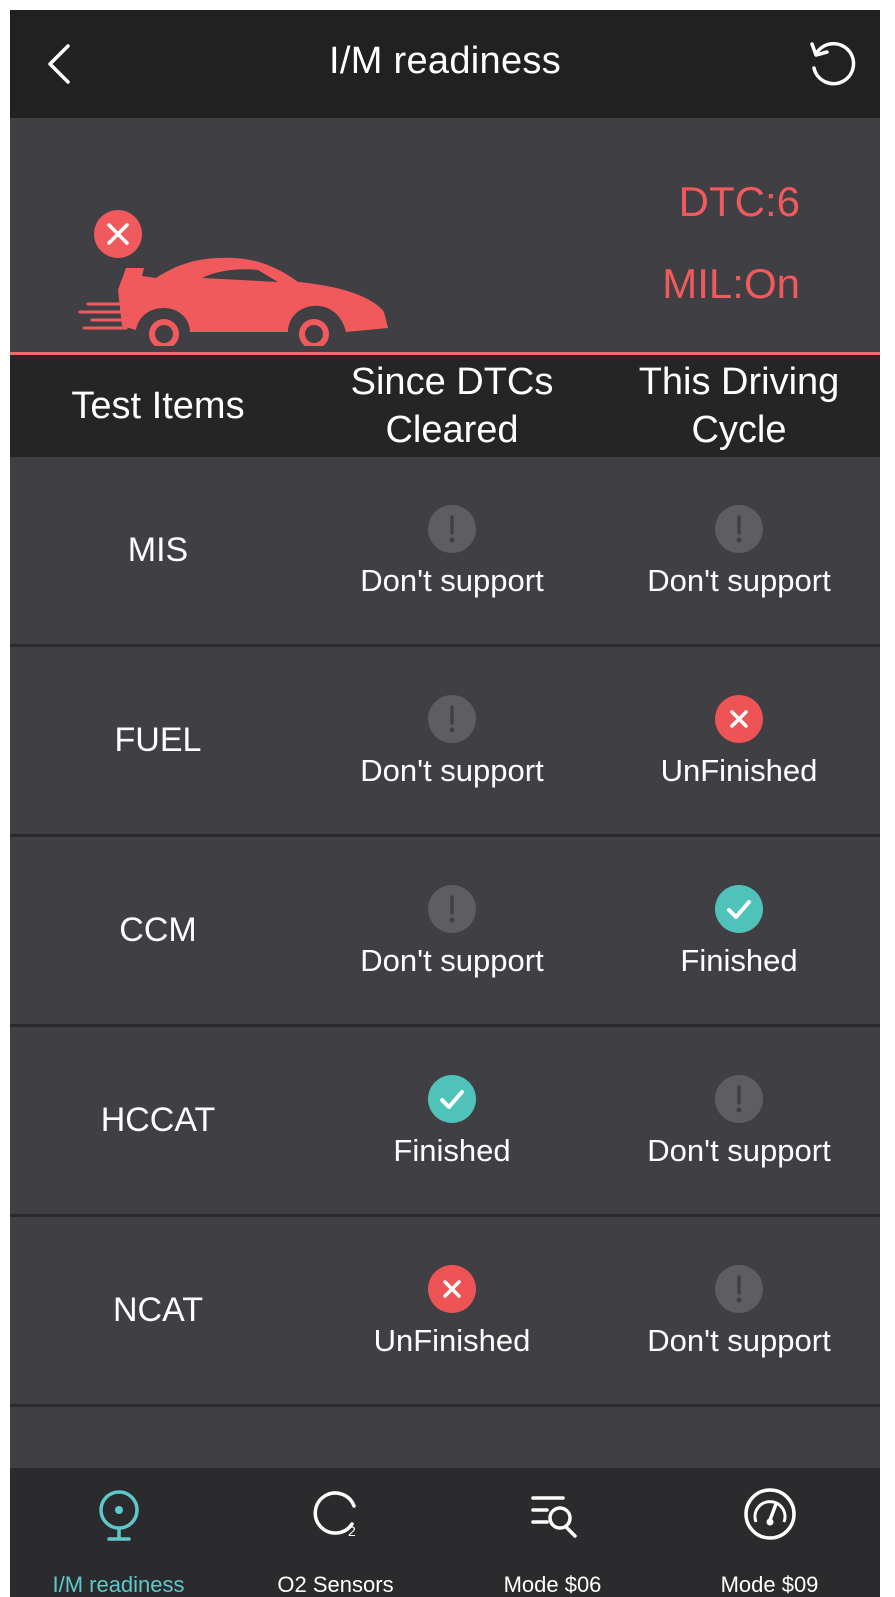  What do you see at coordinates (118, 1515) in the screenshot?
I see `readiness-icon` at bounding box center [118, 1515].